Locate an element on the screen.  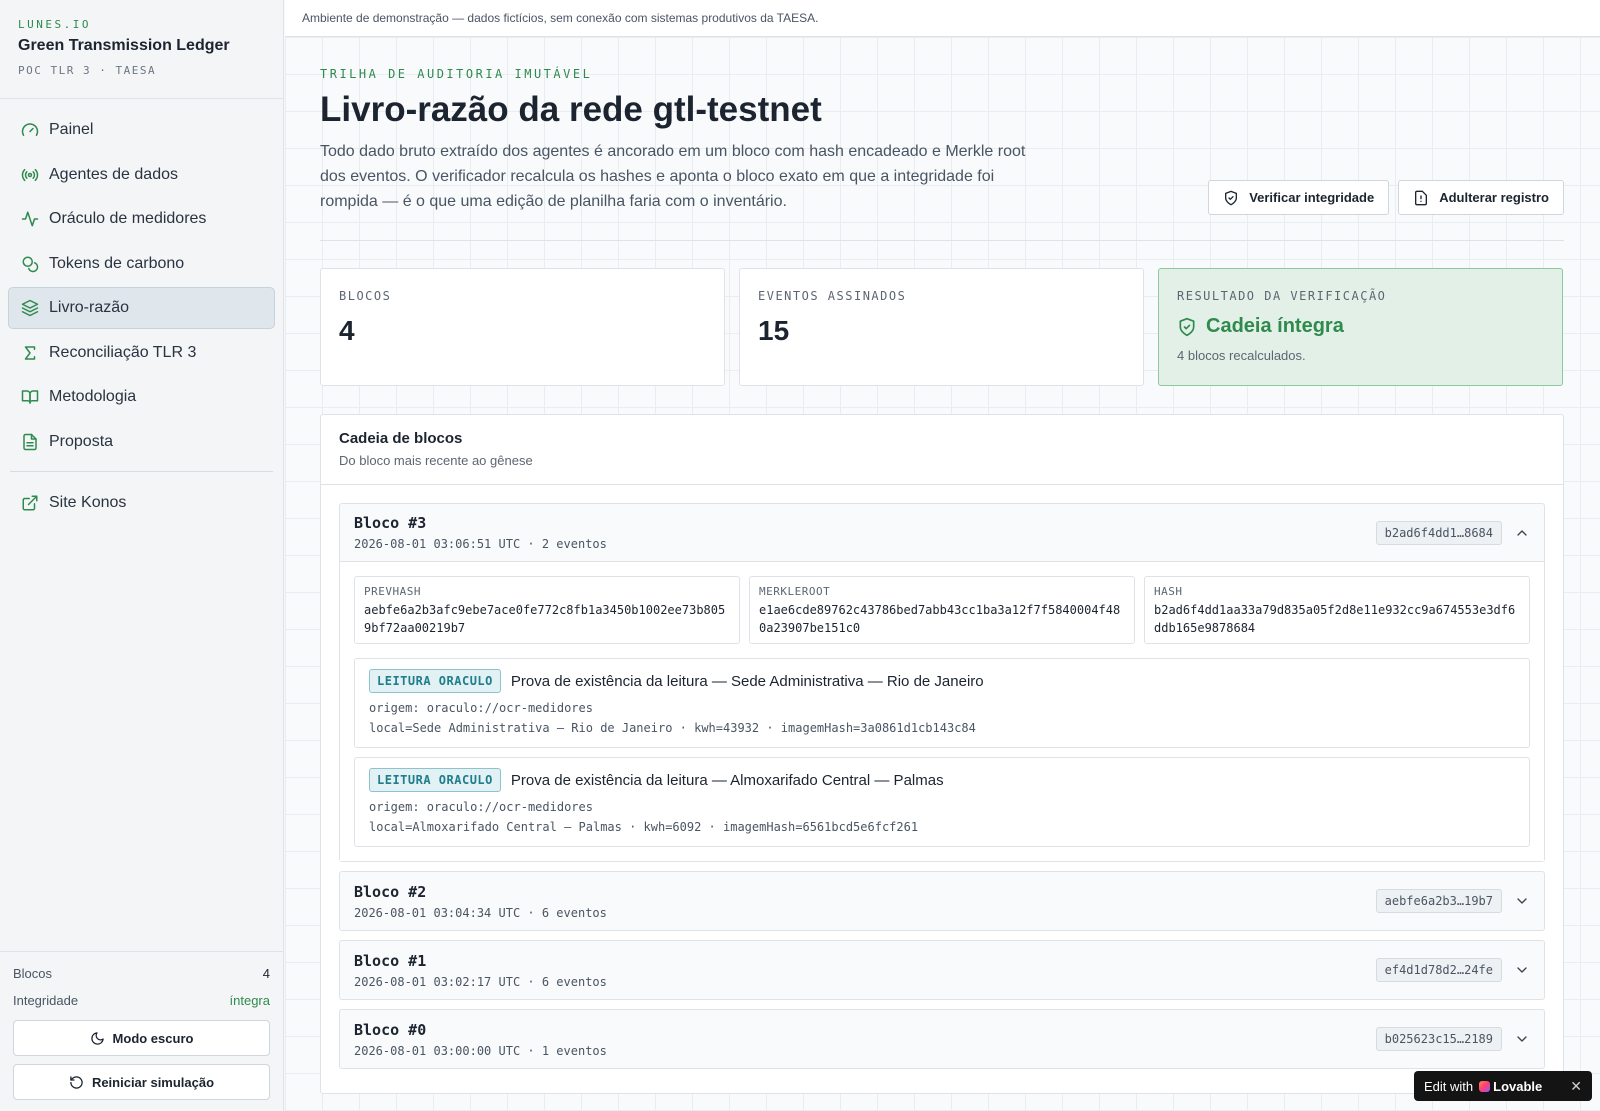
page-title: Livro-razão da rede gtl-testnet is located at coordinates (571, 109).